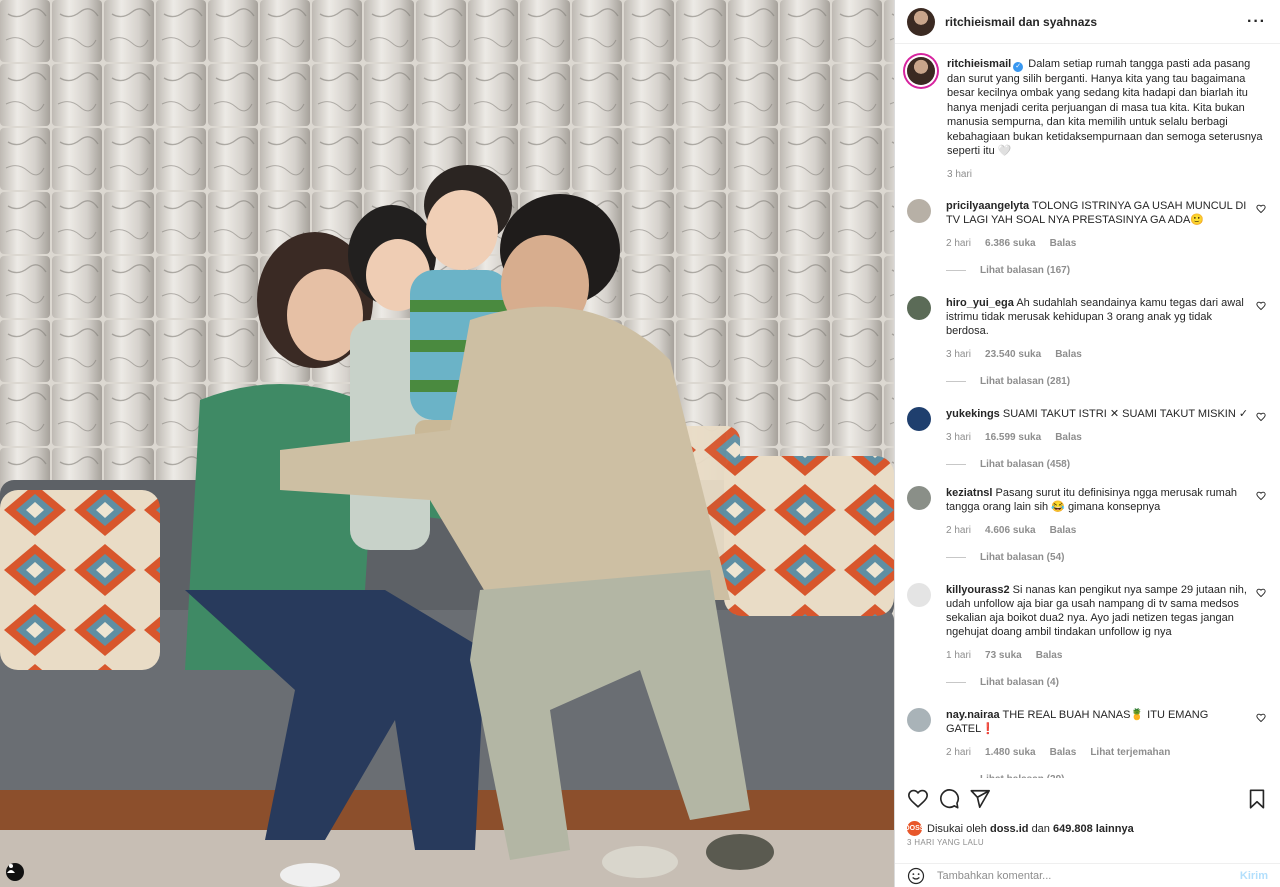  What do you see at coordinates (973, 715) in the screenshot?
I see `comment-username: nay.nairaa` at bounding box center [973, 715].